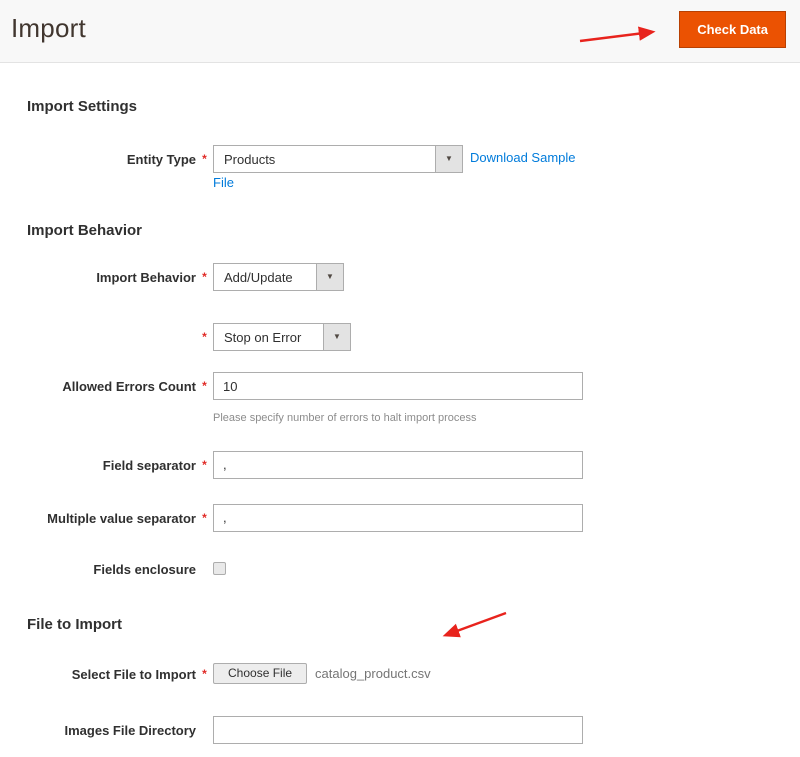 Image resolution: width=800 pixels, height=757 pixels. What do you see at coordinates (144, 569) in the screenshot?
I see `fields-enclosure-label: Fields enclosure` at bounding box center [144, 569].